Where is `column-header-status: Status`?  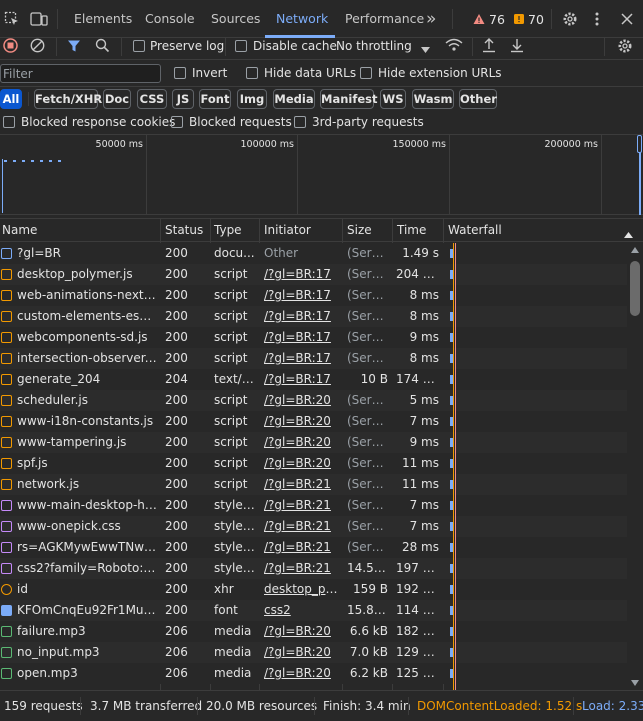 column-header-status: Status is located at coordinates (183, 231).